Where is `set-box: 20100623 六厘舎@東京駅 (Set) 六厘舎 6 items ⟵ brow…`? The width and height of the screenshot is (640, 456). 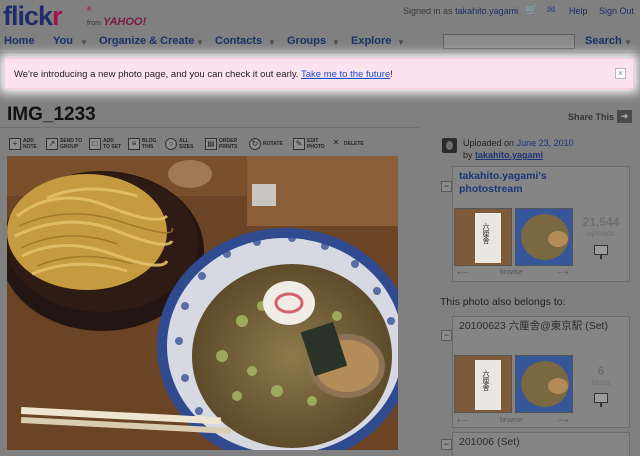 set-box: 20100623 六厘舎@東京駅 (Set) 六厘舎 6 items ⟵ brow… is located at coordinates (541, 372).